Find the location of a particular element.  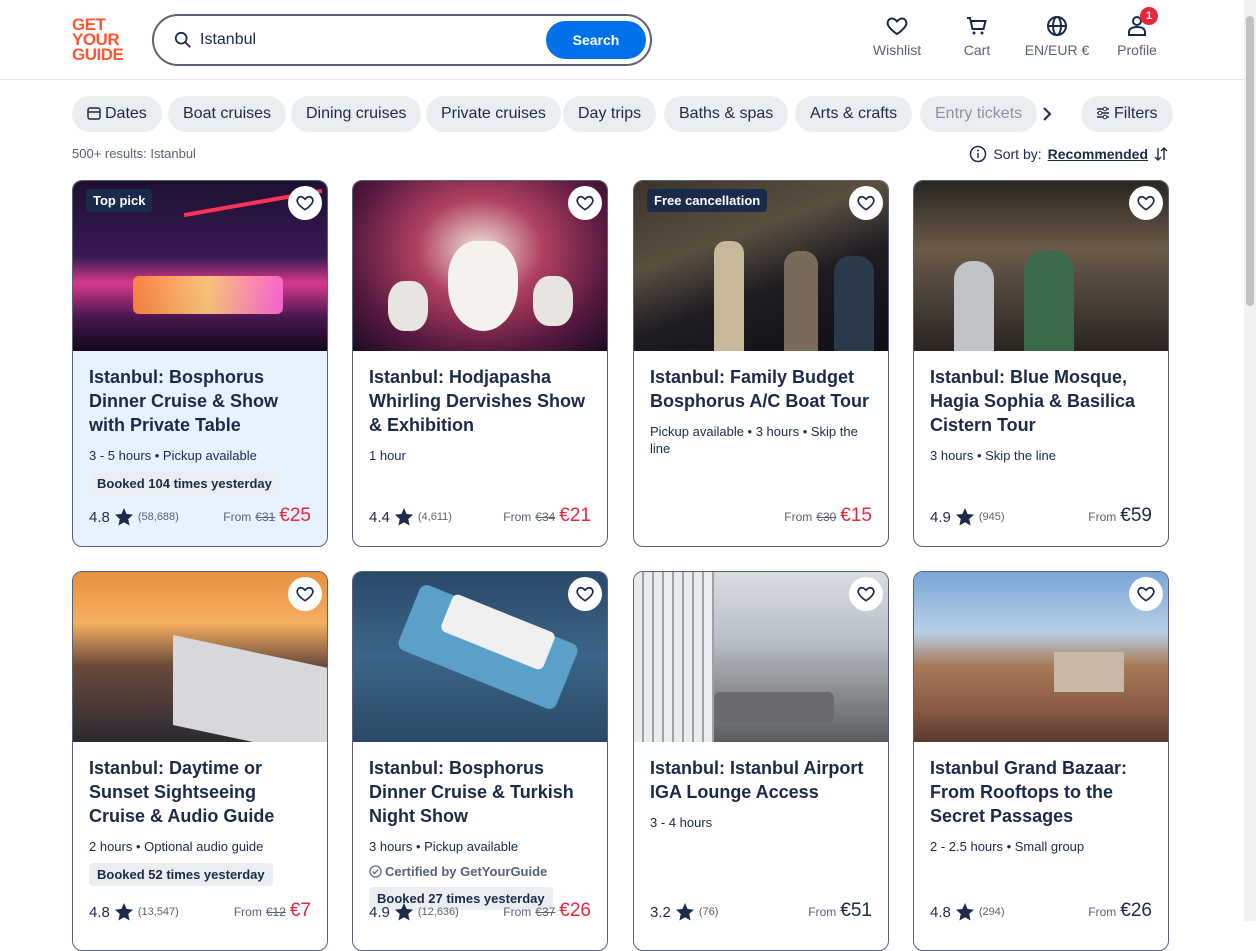

activity-meta: 1 hour is located at coordinates (387, 455).